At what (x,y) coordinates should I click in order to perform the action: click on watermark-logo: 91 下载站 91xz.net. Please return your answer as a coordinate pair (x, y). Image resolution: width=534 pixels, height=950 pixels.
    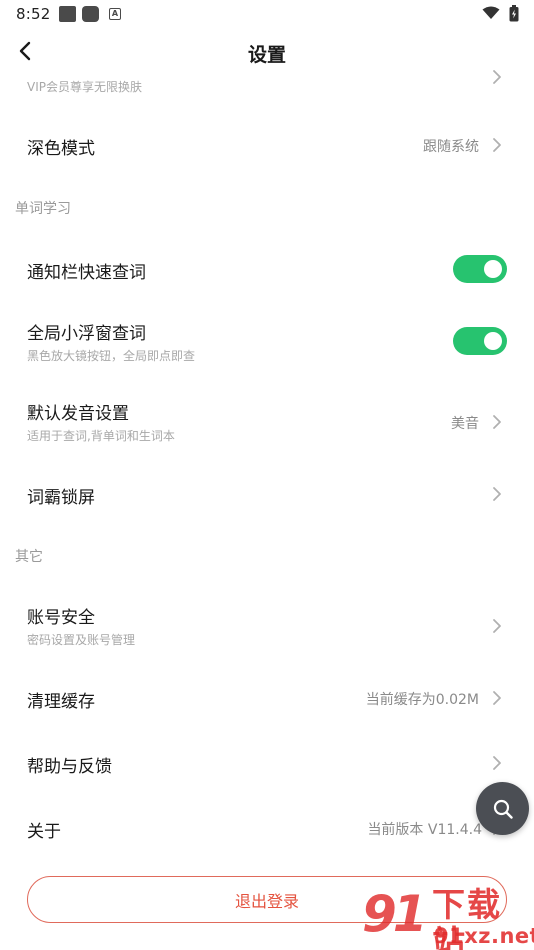
    Looking at the image, I should click on (448, 917).